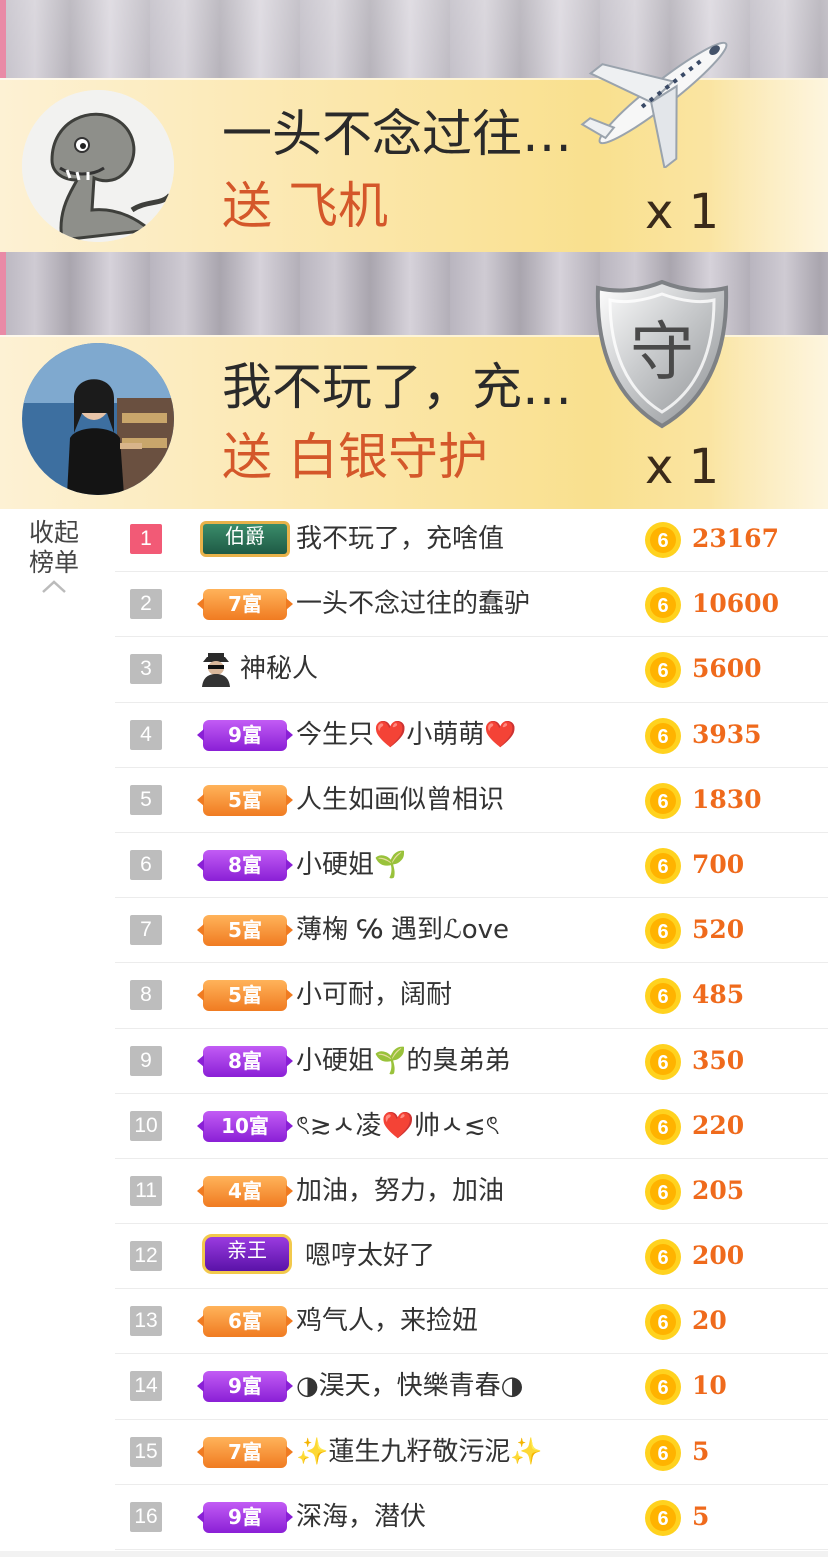 This screenshot has width=828, height=1557. Describe the element at coordinates (146, 930) in the screenshot. I see `rank-number: 7` at that location.